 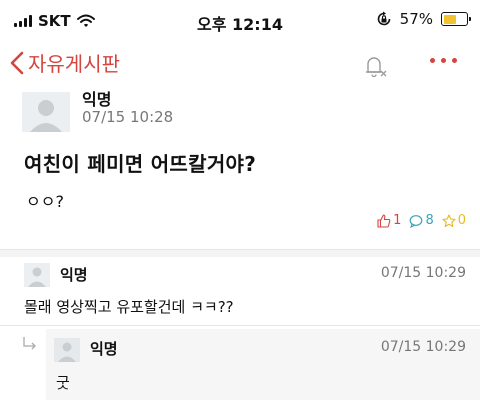 I want to click on scrap-count: 0, so click(x=454, y=220).